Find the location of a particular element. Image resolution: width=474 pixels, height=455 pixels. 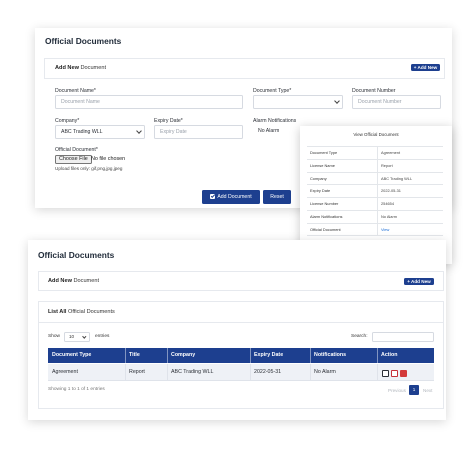

row-key: Official Document is located at coordinates (325, 229).